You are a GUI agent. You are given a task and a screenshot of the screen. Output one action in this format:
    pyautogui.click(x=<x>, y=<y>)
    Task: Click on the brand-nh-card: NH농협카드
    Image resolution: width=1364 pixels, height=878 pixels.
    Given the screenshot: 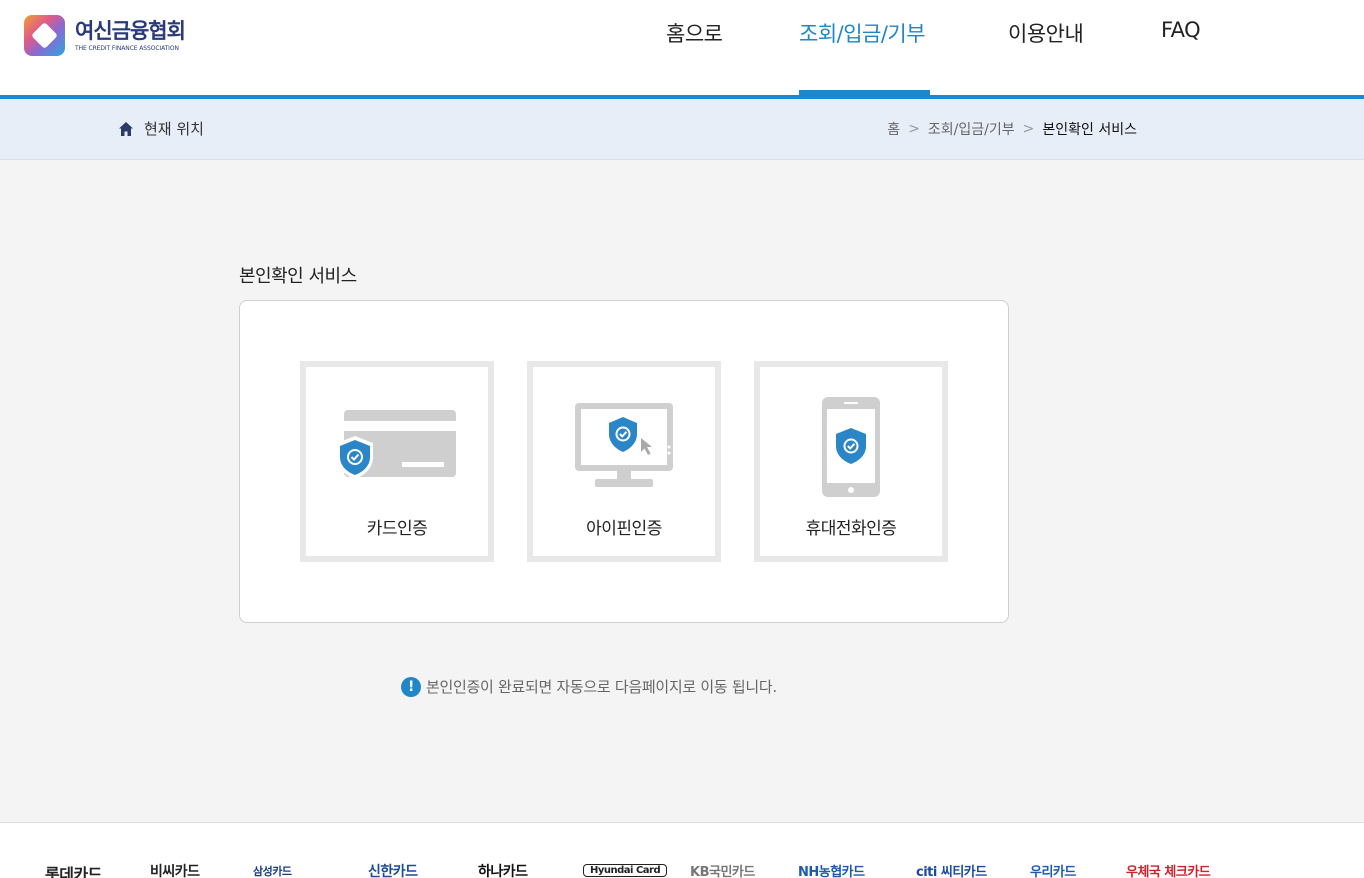 What is the action you would take?
    pyautogui.click(x=831, y=869)
    